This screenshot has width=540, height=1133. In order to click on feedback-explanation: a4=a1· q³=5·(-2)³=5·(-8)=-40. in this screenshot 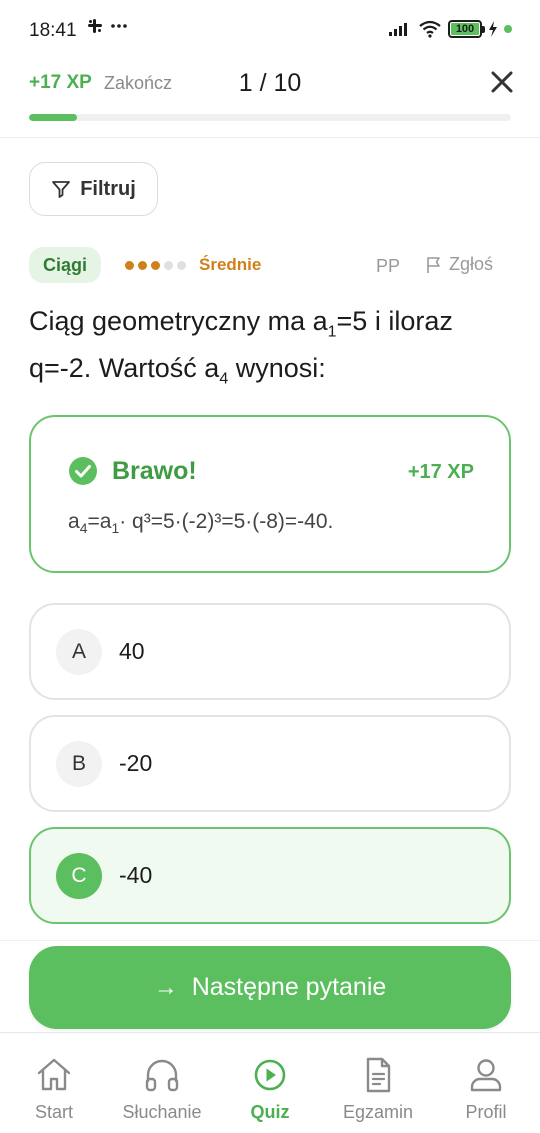, I will do `click(201, 523)`.